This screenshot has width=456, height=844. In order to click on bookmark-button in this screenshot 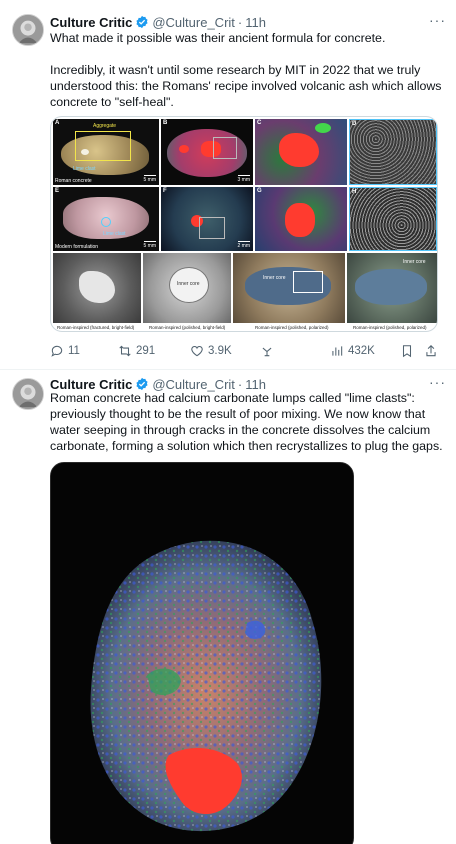, I will do `click(407, 351)`.